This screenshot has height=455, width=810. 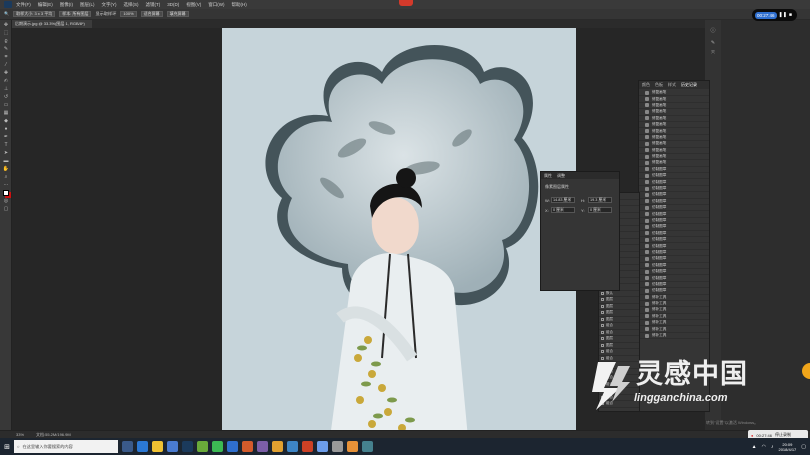 What do you see at coordinates (580, 175) in the screenshot?
I see `properties-panel-tabs: 属性 调整` at bounding box center [580, 175].